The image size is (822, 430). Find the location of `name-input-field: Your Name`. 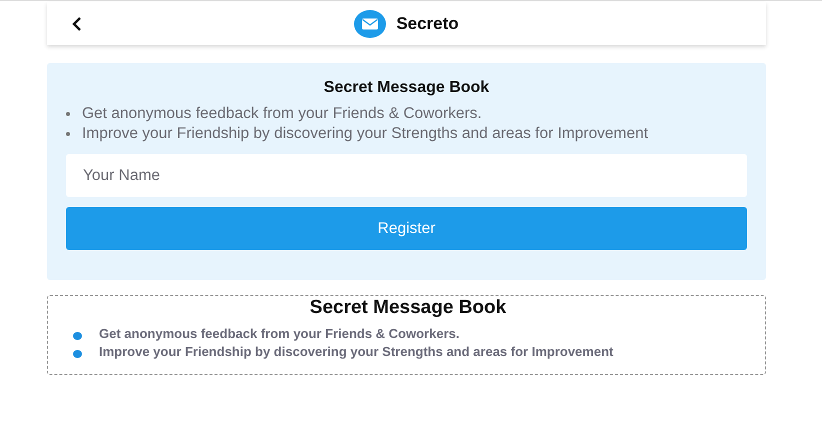

name-input-field: Your Name is located at coordinates (406, 175).